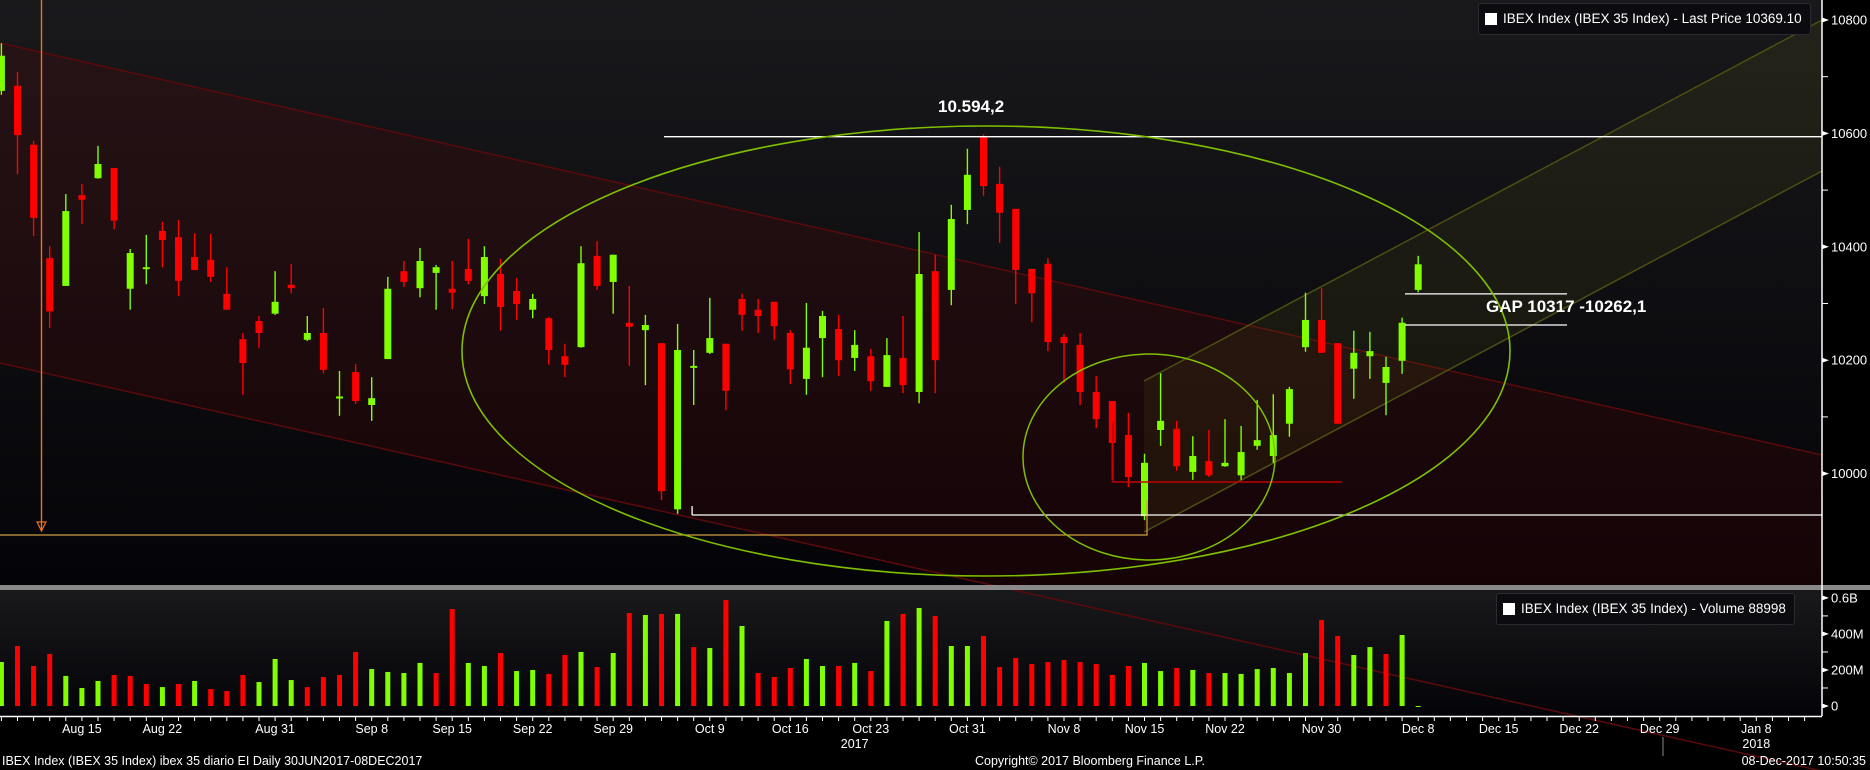  Describe the element at coordinates (935, 587) in the screenshot. I see `pane-separator` at that location.